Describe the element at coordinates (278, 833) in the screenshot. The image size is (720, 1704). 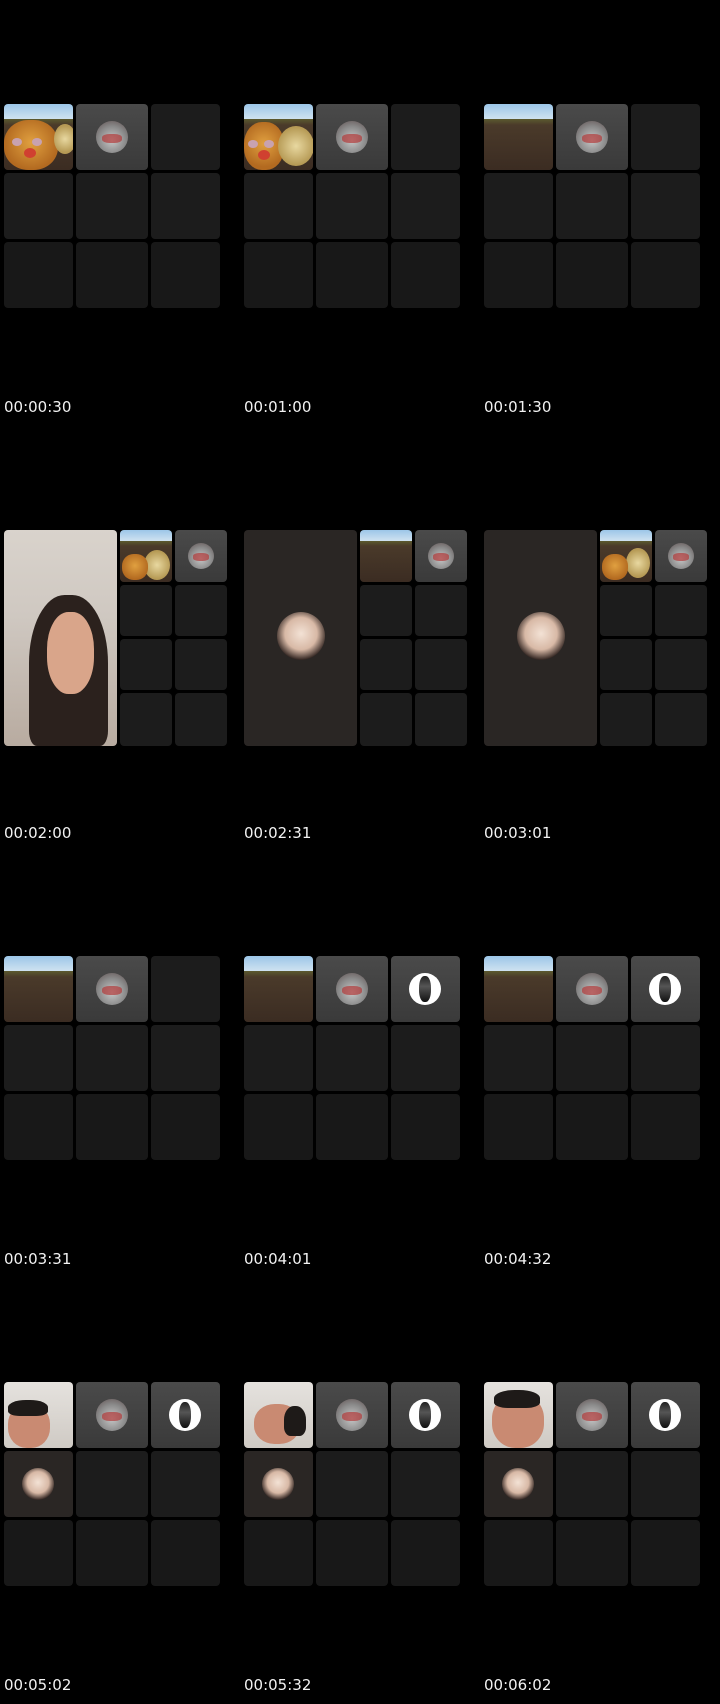
I see `timestamp: 00:02:31` at that location.